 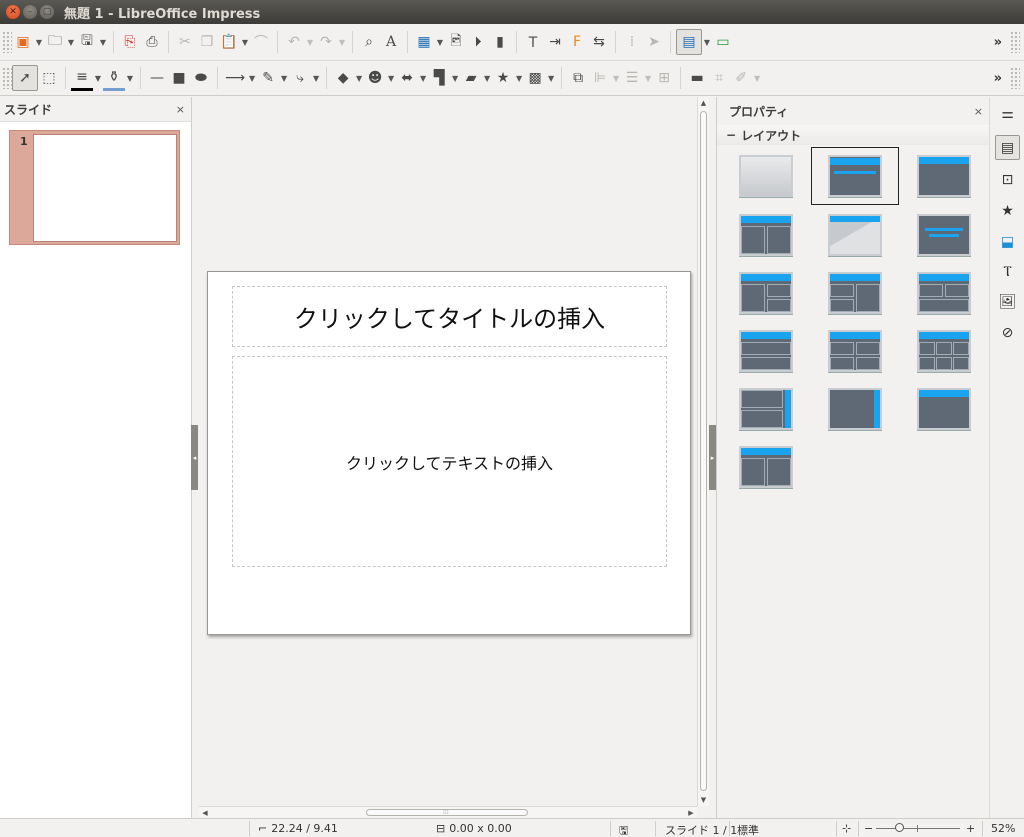 I want to click on redo-icon: ↷, so click(x=326, y=42).